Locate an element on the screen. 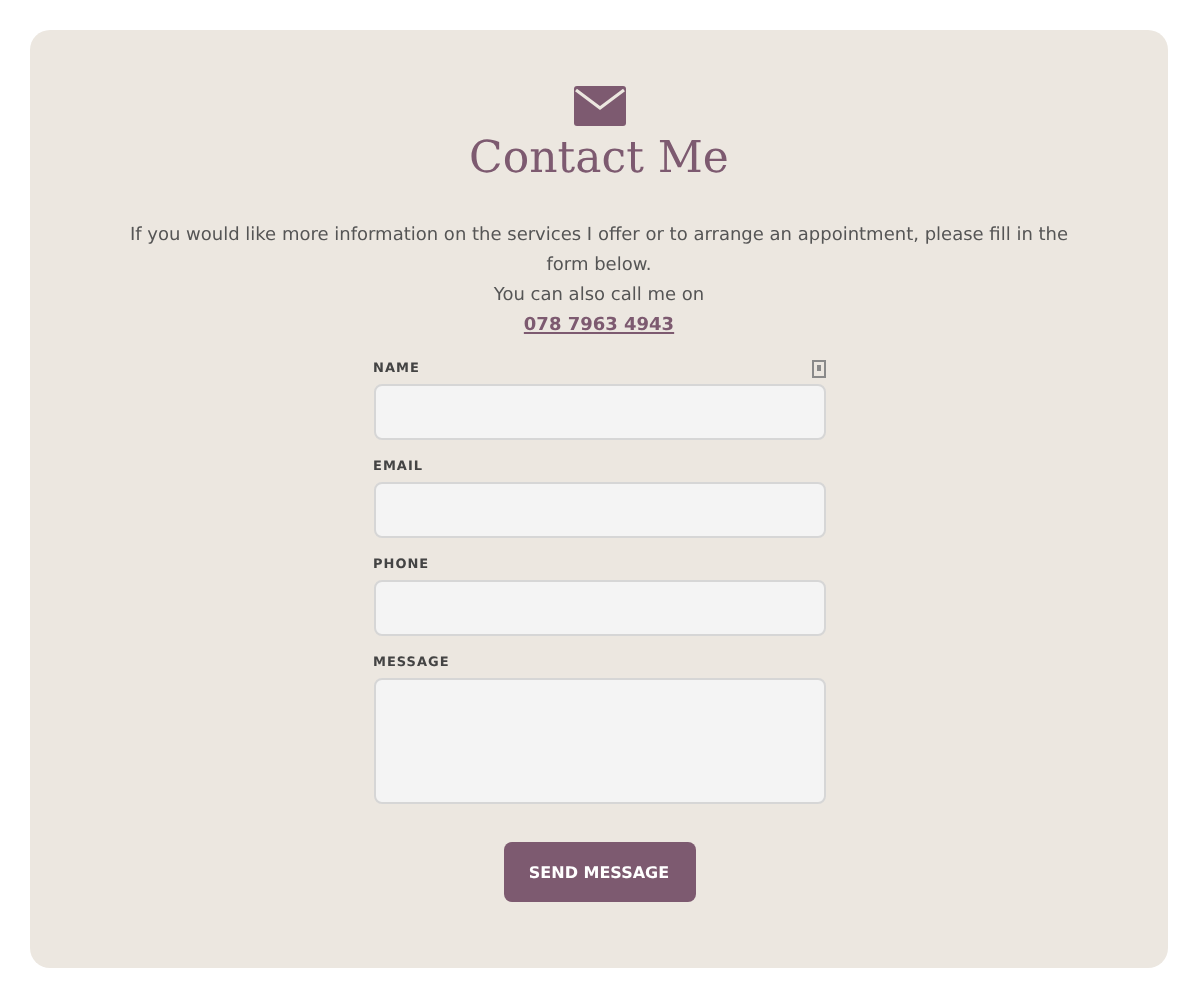  send-button: SEND MESSAGE is located at coordinates (599, 872).